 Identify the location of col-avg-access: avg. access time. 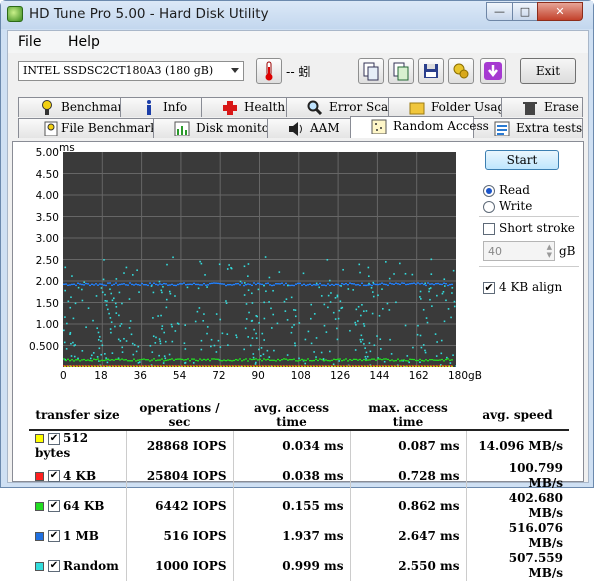
(291, 415).